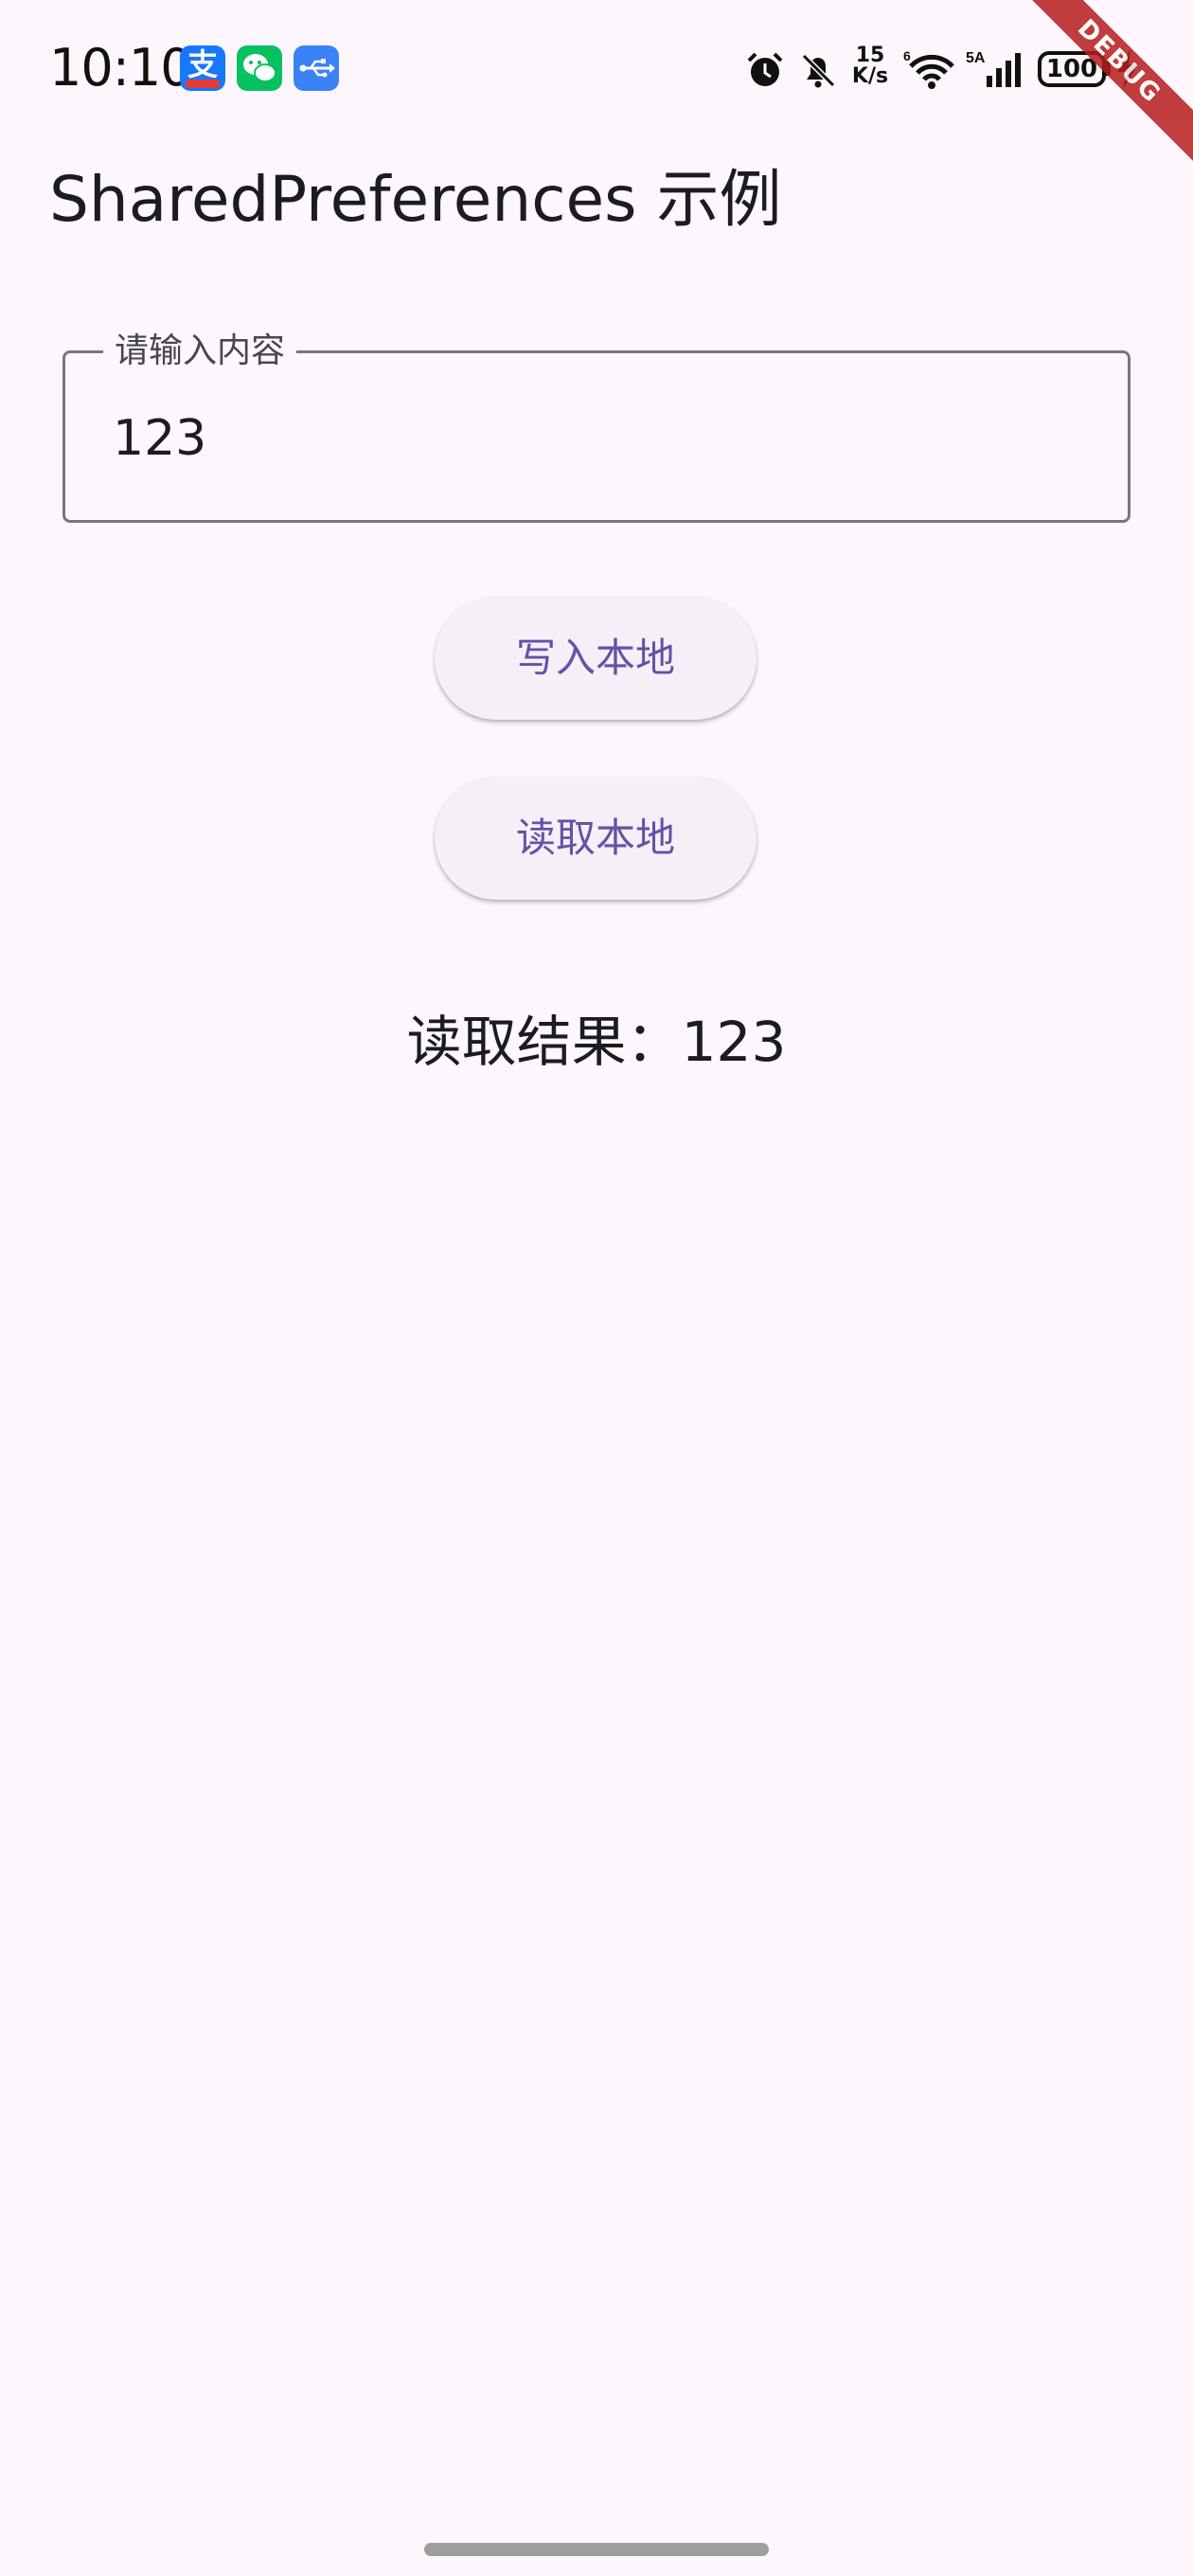 The width and height of the screenshot is (1193, 2576). Describe the element at coordinates (928, 68) in the screenshot. I see `wifi-icon: 6` at that location.